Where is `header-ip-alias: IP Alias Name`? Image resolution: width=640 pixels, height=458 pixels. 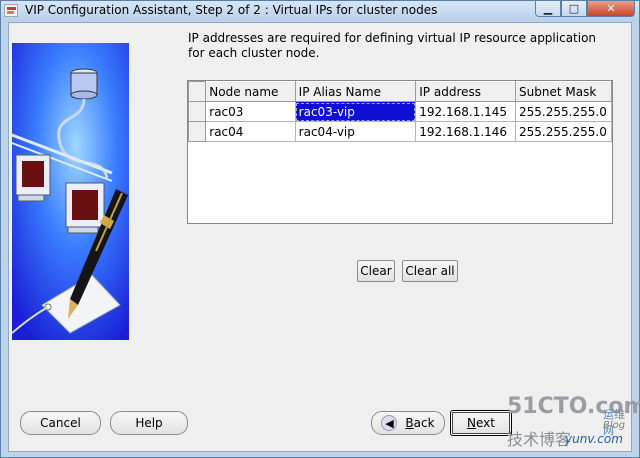
header-ip-alias: IP Alias Name is located at coordinates (355, 91).